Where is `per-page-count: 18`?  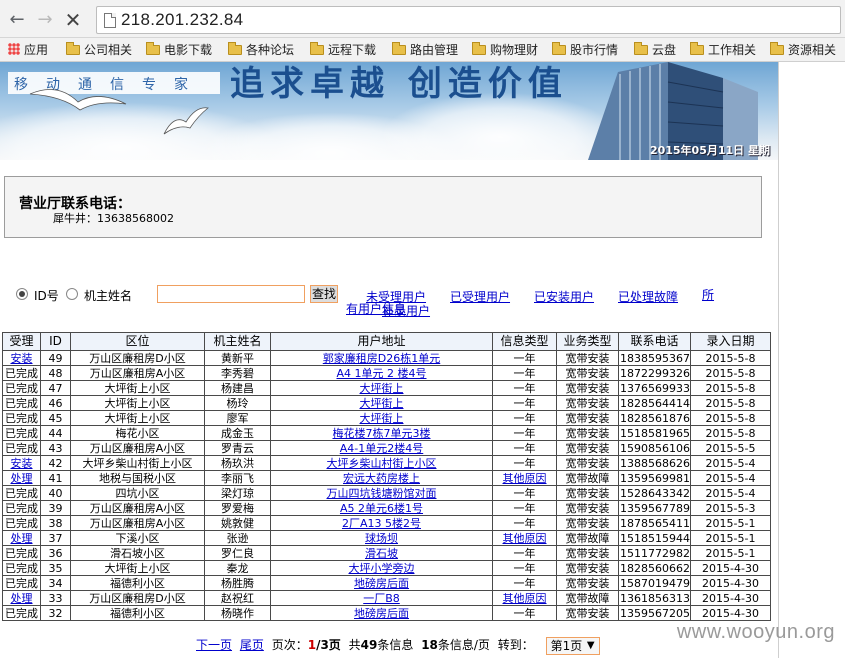
per-page-count: 18 is located at coordinates (429, 645).